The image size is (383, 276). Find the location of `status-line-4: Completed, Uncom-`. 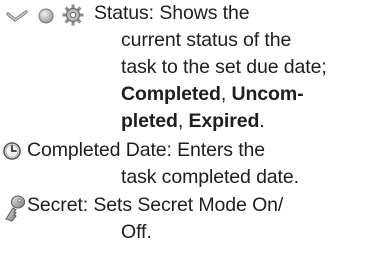

status-line-4: Completed, Uncom- is located at coordinates (212, 94).